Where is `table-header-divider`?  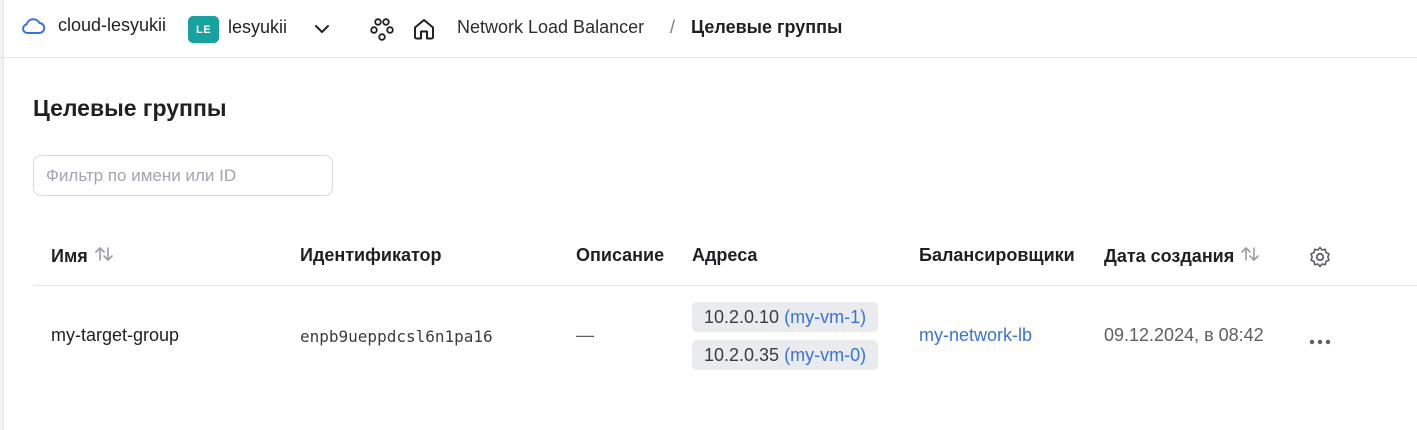
table-header-divider is located at coordinates (725, 285).